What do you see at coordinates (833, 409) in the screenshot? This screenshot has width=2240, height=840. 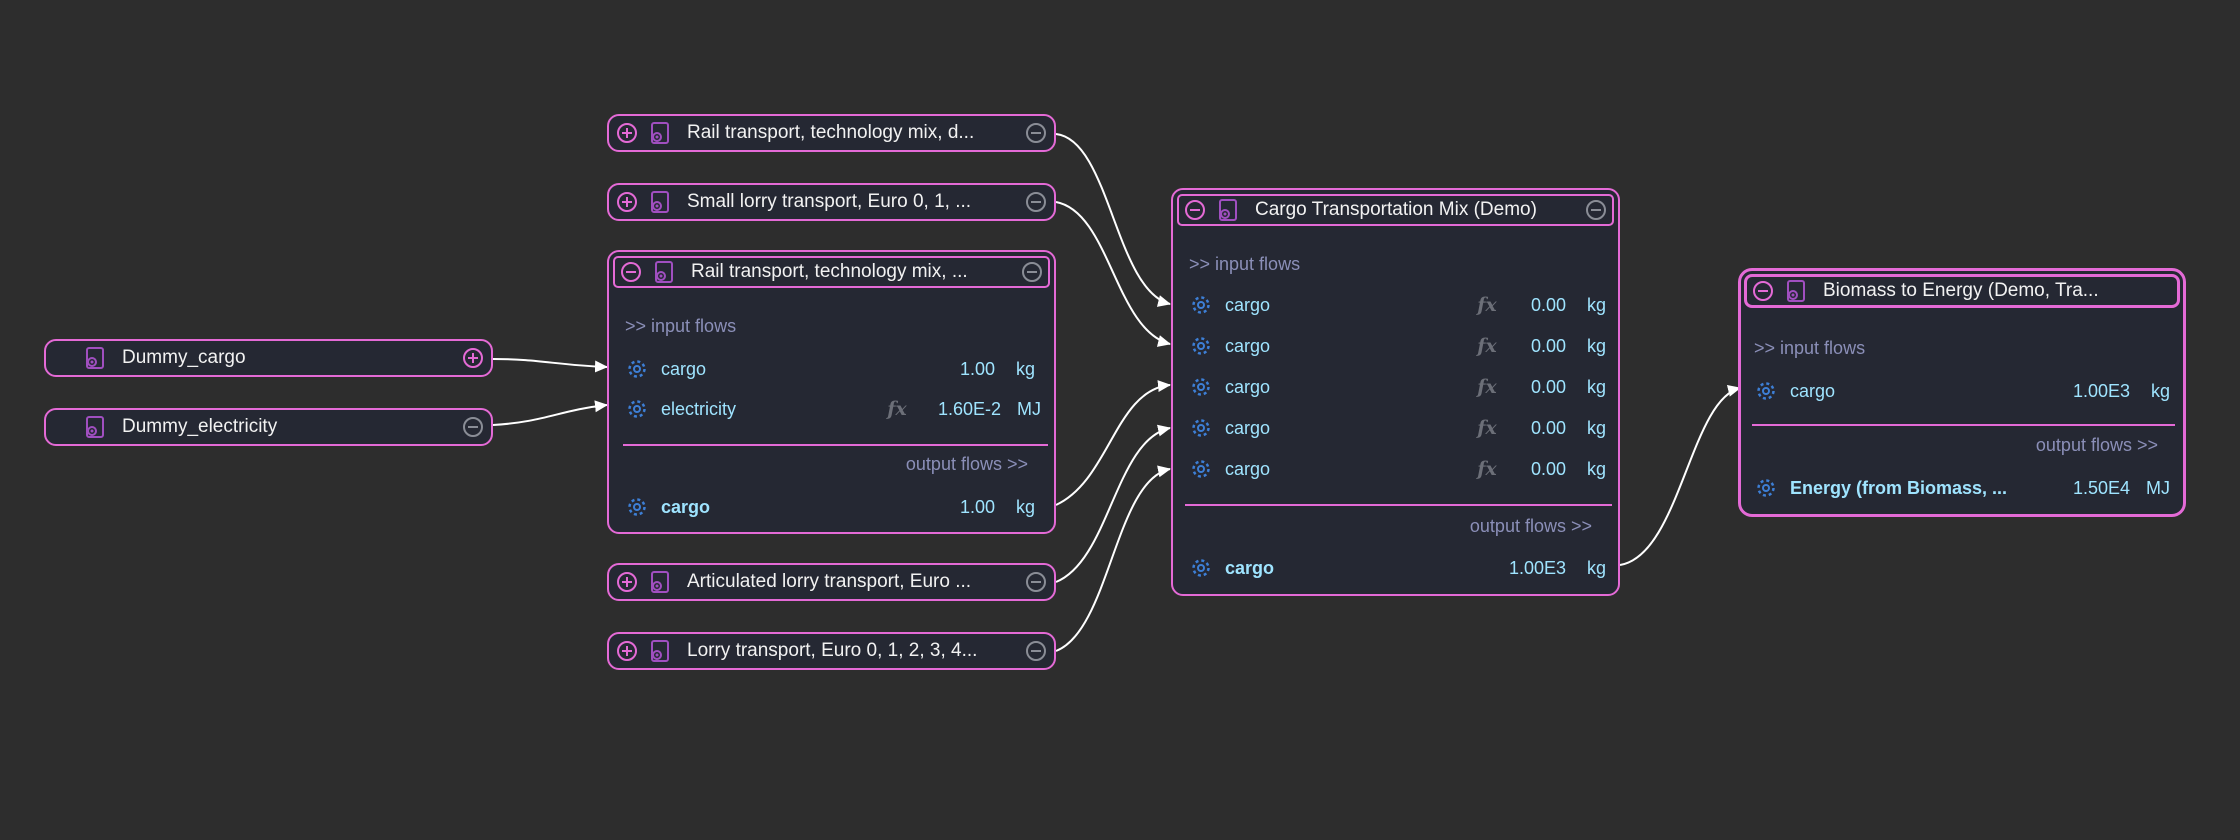 I see `input-flow-row: electricity fx 1.60E-2 MJ` at bounding box center [833, 409].